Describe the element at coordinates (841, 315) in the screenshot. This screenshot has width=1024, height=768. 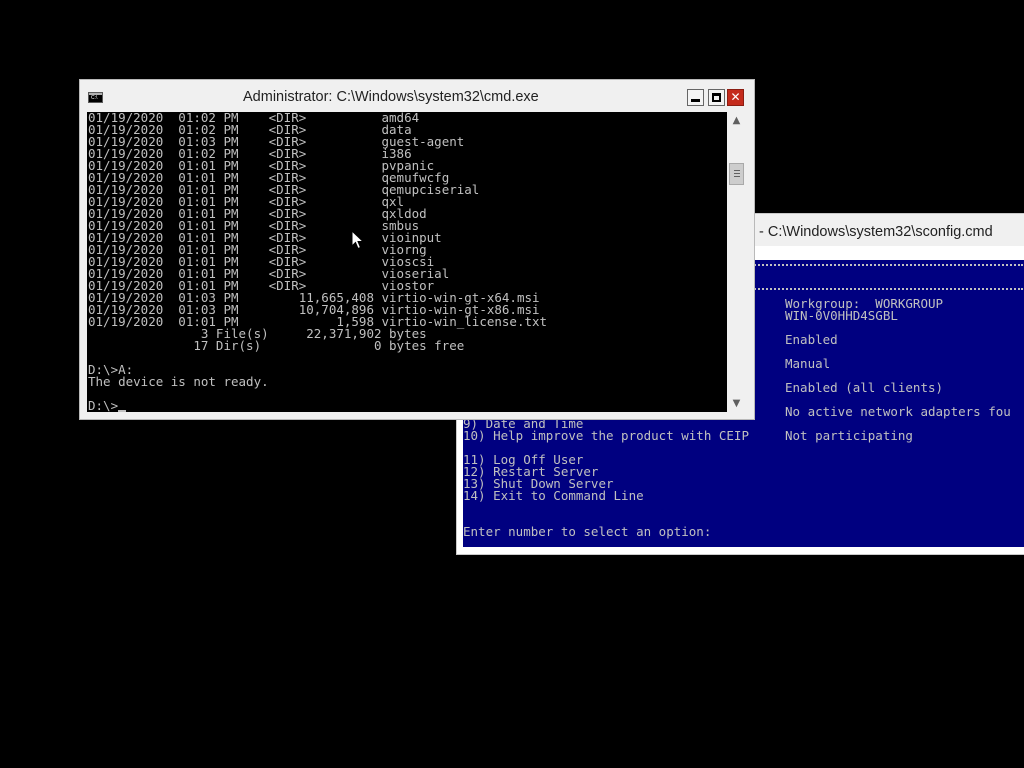
I see `menu-item-value: WIN-0V0HHD4SGBL` at that location.